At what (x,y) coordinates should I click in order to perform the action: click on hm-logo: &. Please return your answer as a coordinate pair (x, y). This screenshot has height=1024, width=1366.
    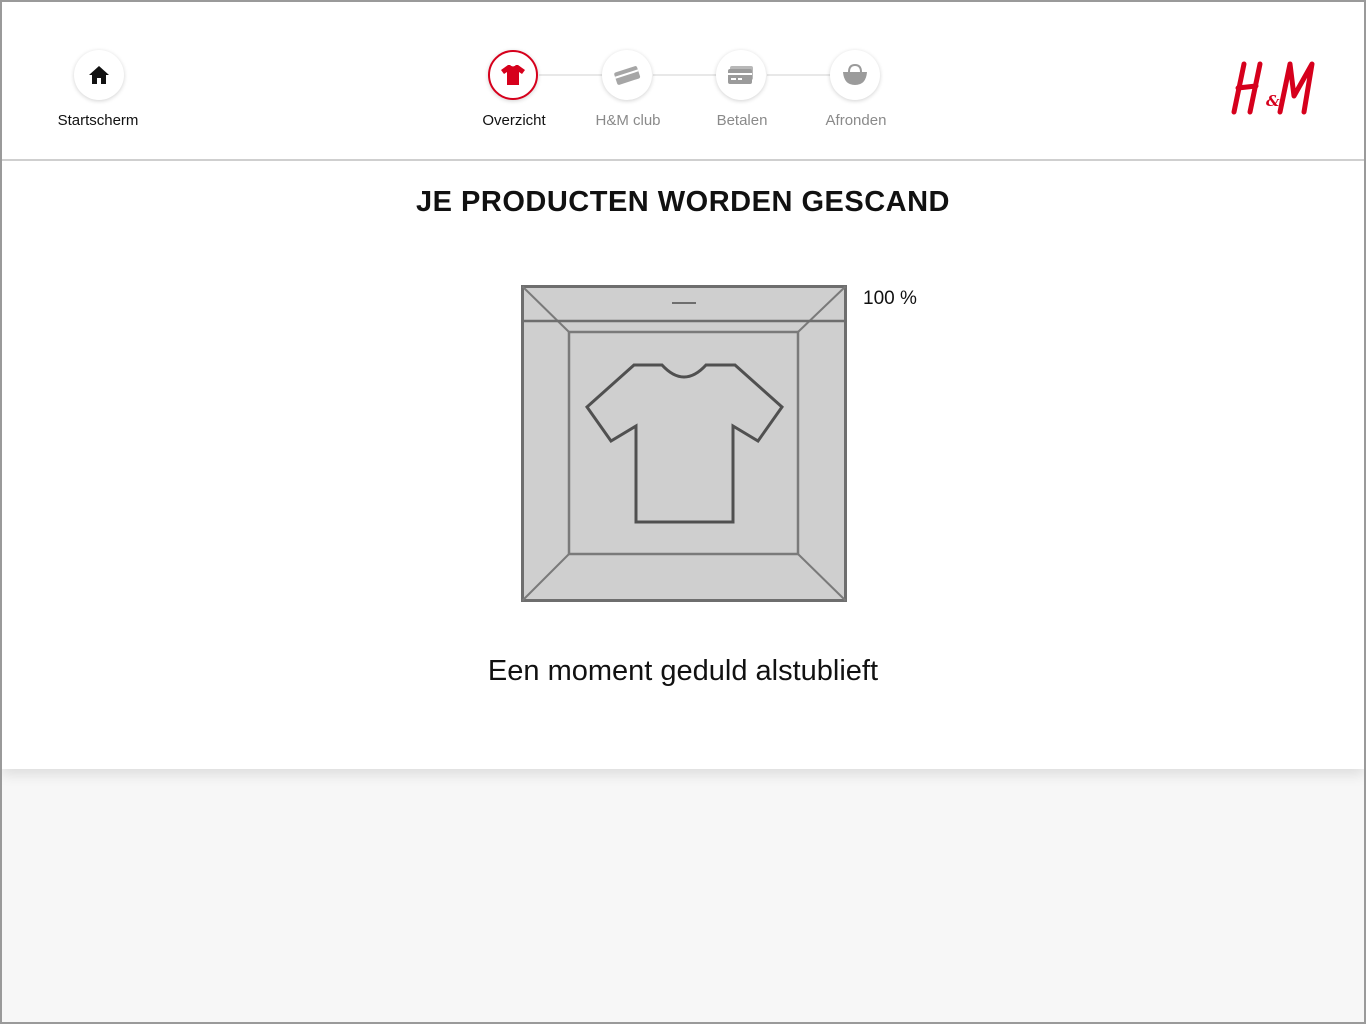
    Looking at the image, I should click on (1273, 88).